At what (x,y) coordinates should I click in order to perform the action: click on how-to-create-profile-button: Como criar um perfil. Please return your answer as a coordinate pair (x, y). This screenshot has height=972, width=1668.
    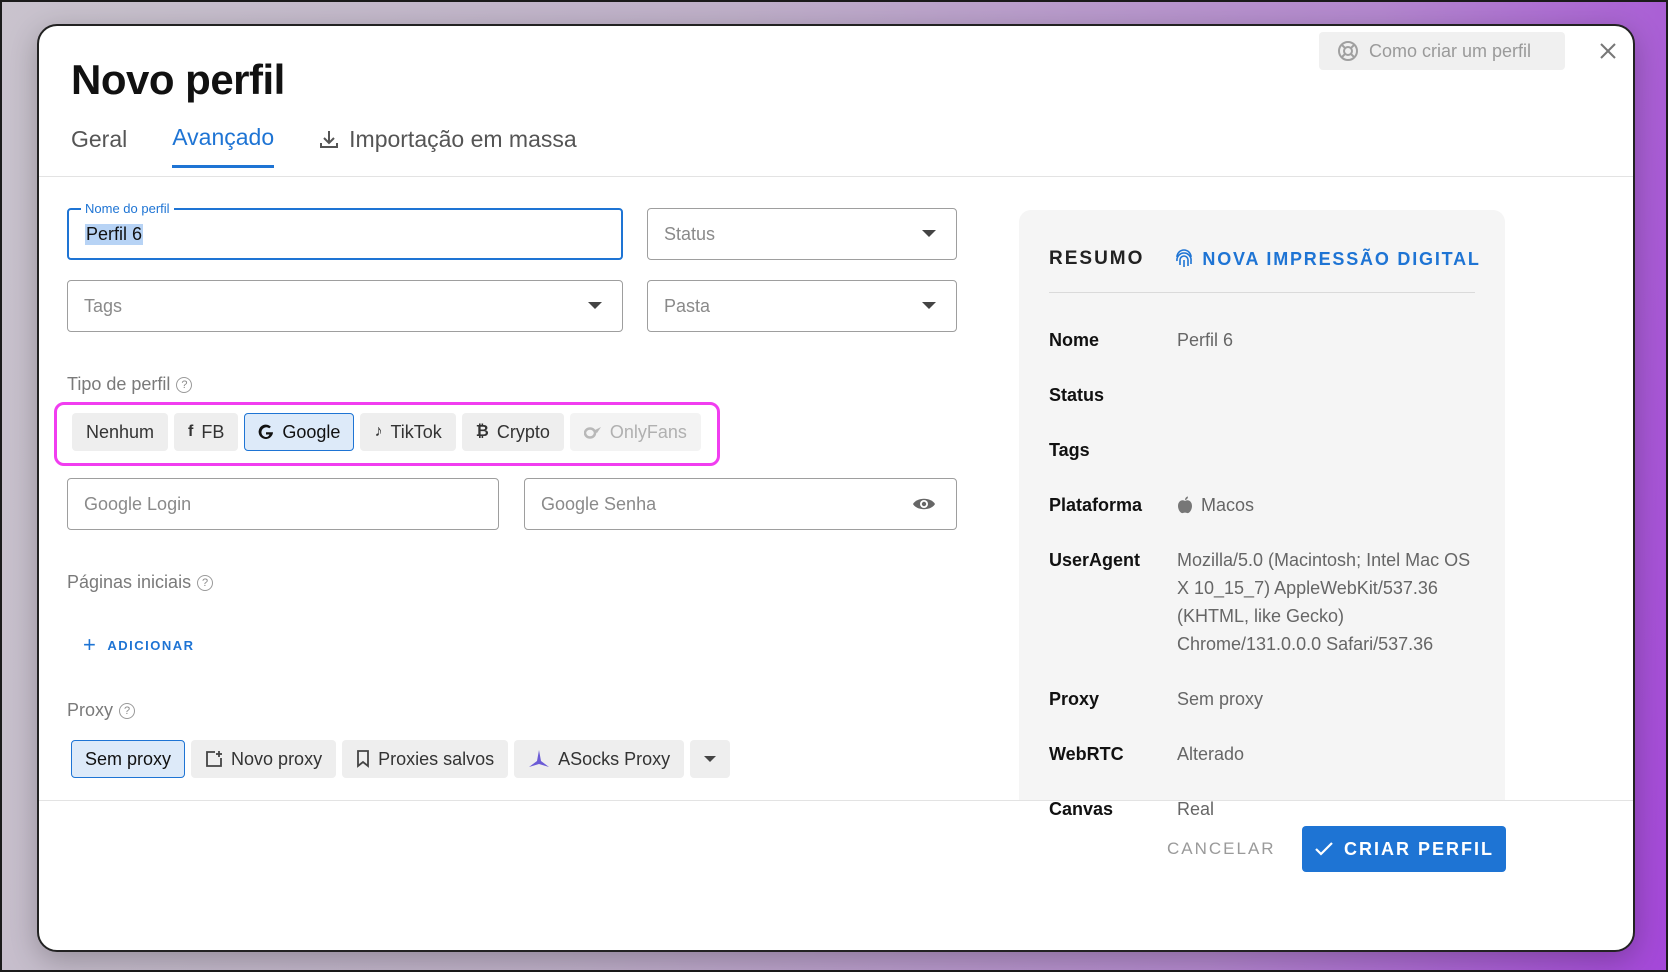
    Looking at the image, I should click on (1442, 51).